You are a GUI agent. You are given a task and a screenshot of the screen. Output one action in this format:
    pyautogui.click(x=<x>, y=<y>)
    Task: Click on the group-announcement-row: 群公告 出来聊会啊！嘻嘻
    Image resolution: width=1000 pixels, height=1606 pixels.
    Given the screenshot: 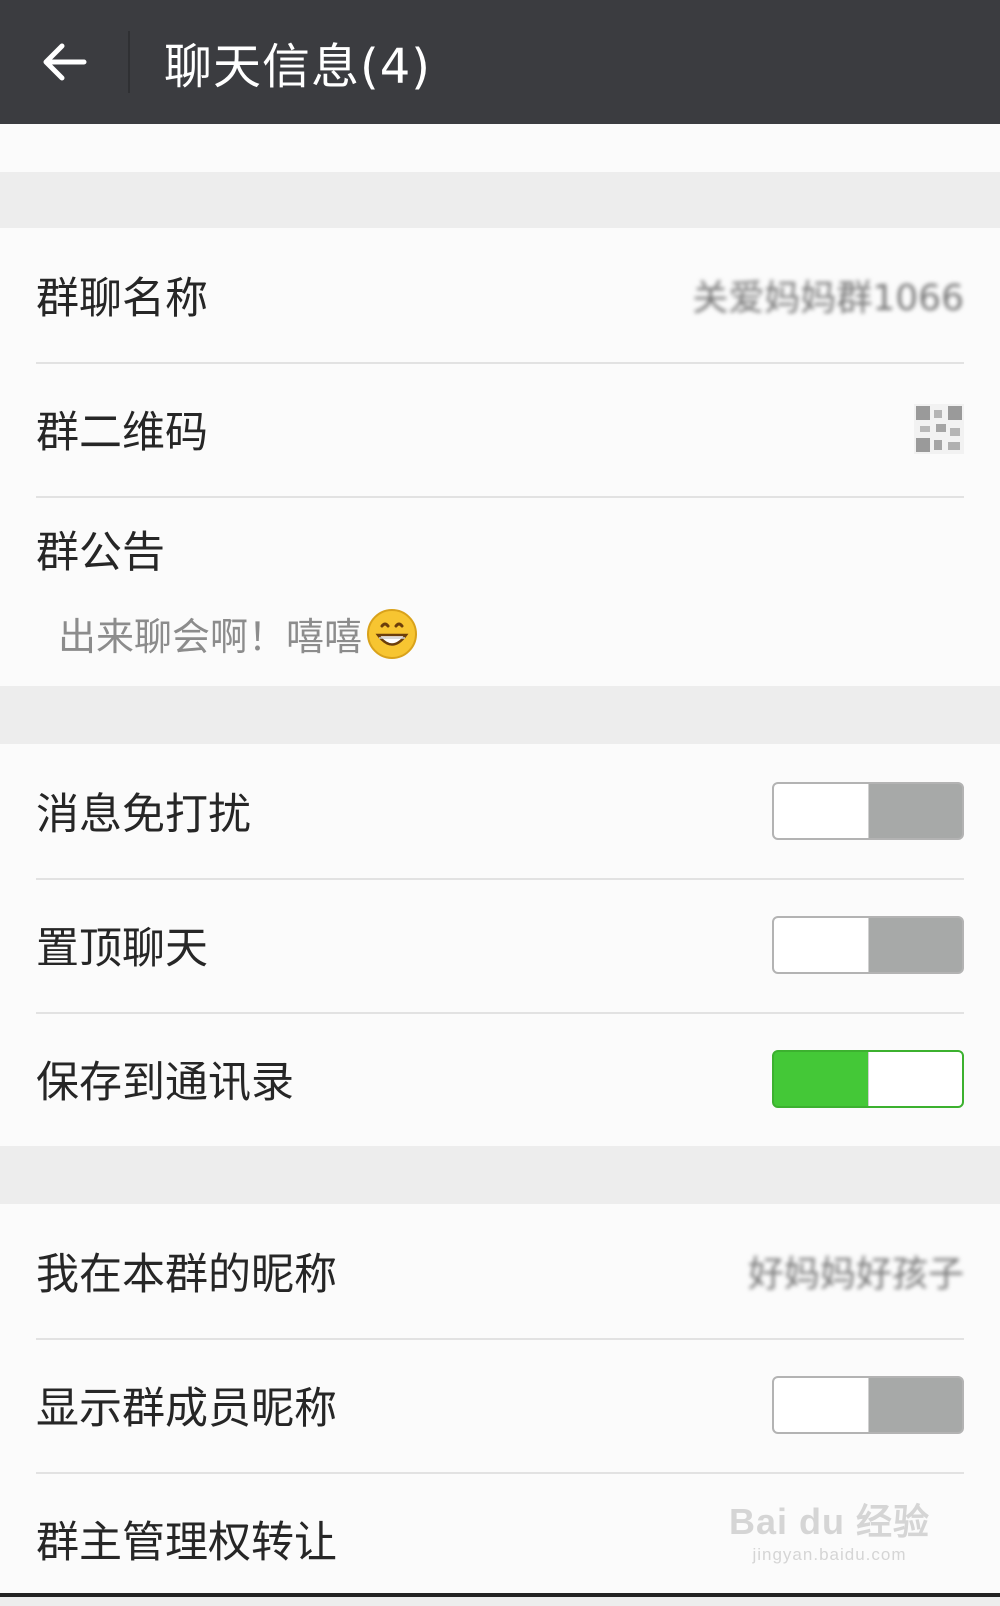 What is the action you would take?
    pyautogui.click(x=500, y=591)
    